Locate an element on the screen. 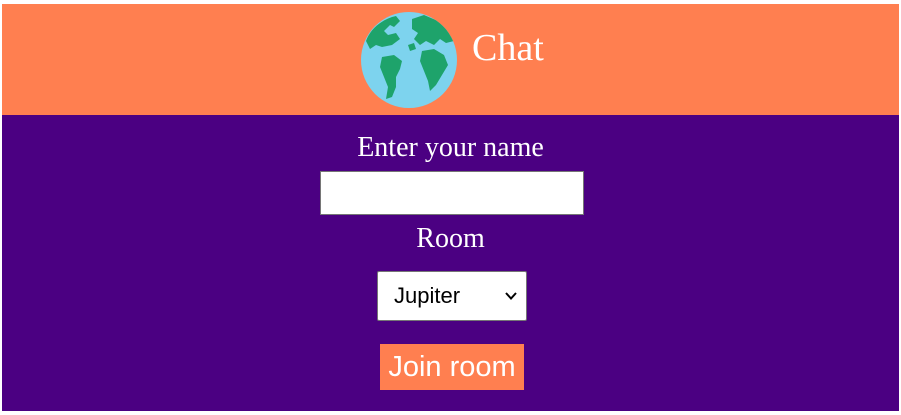 This screenshot has width=901, height=415. room-select: Jupiter is located at coordinates (452, 296).